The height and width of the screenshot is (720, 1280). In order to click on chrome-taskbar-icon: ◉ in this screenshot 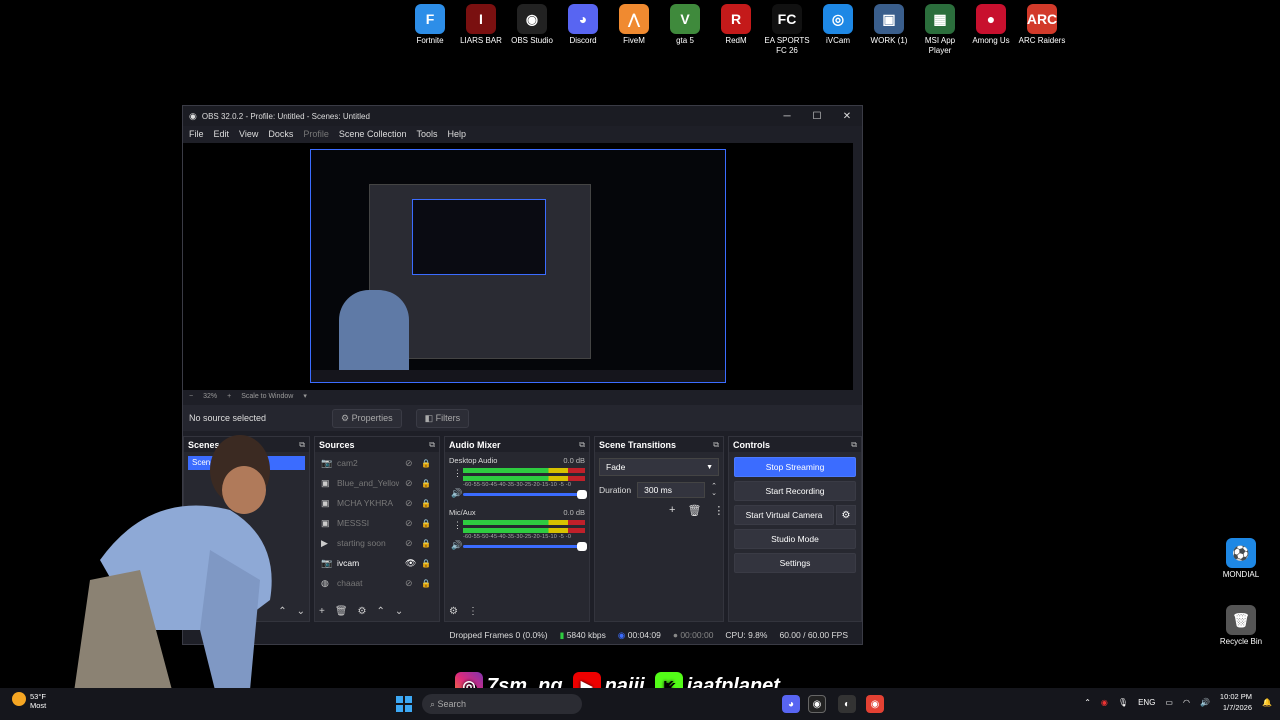, I will do `click(875, 704)`.